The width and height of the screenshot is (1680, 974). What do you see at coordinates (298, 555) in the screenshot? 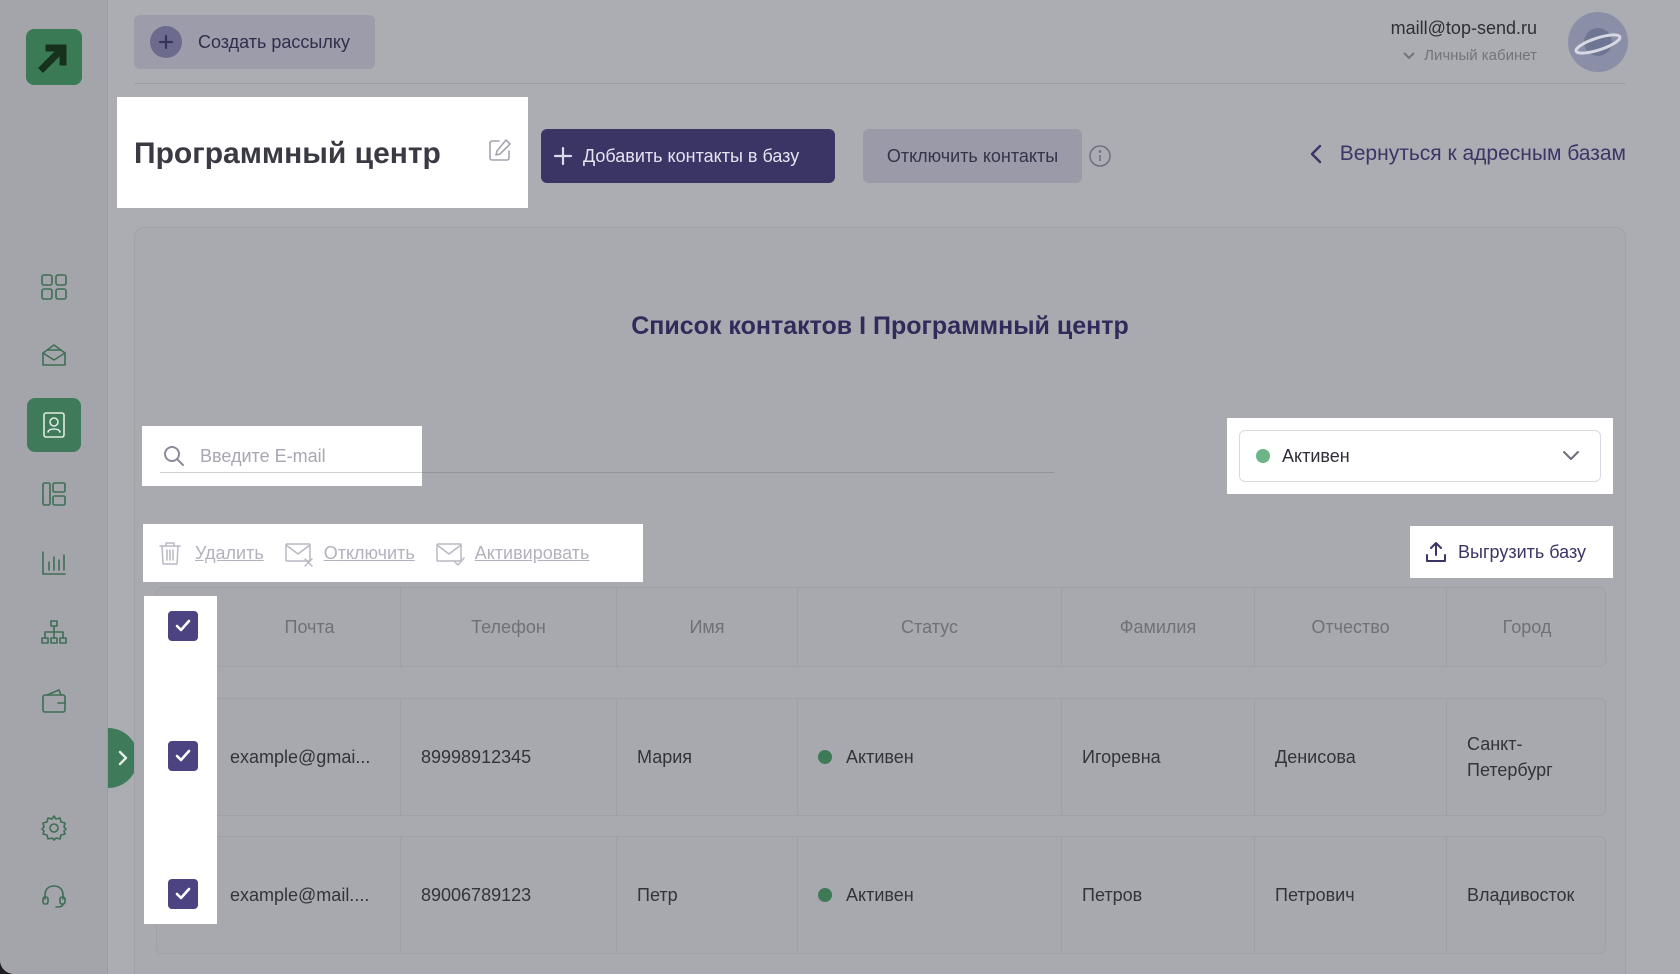
I see `mail-disable-icon` at bounding box center [298, 555].